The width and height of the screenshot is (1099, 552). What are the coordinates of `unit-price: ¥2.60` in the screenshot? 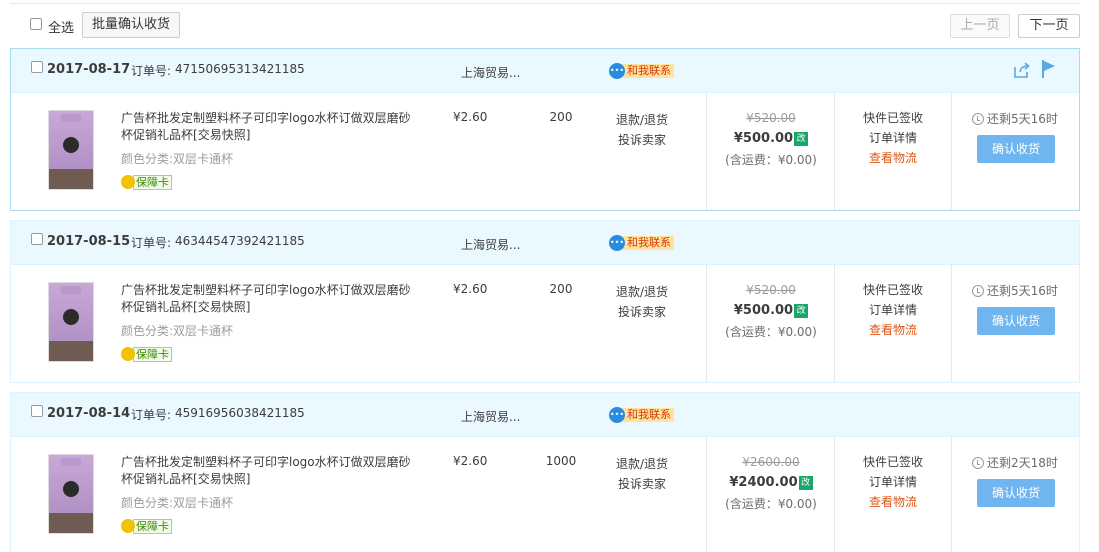 It's located at (470, 117).